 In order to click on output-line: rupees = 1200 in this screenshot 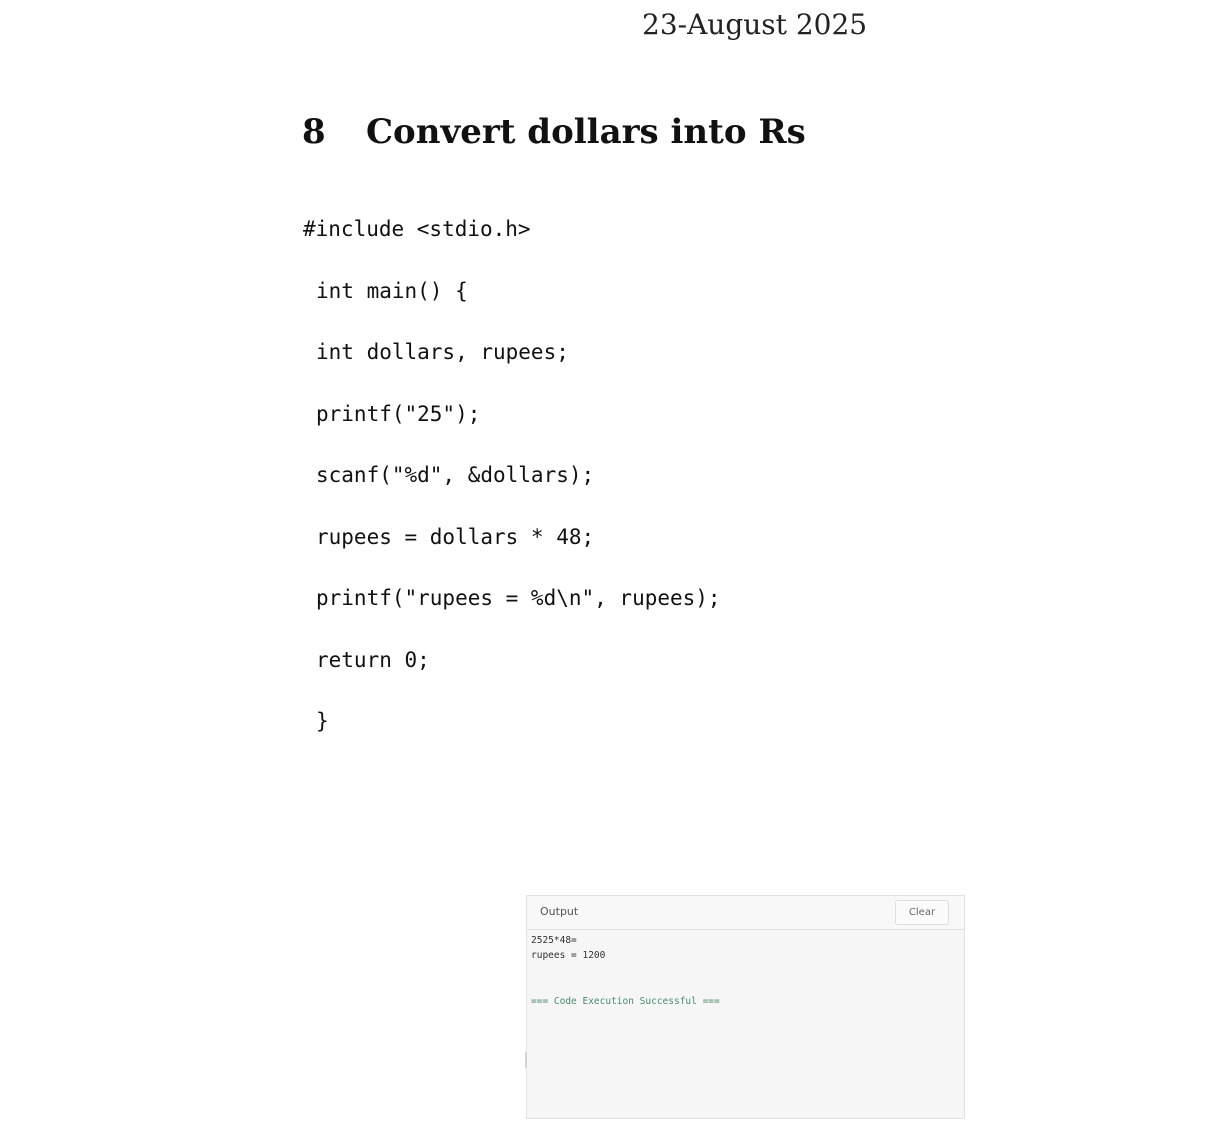, I will do `click(568, 955)`.